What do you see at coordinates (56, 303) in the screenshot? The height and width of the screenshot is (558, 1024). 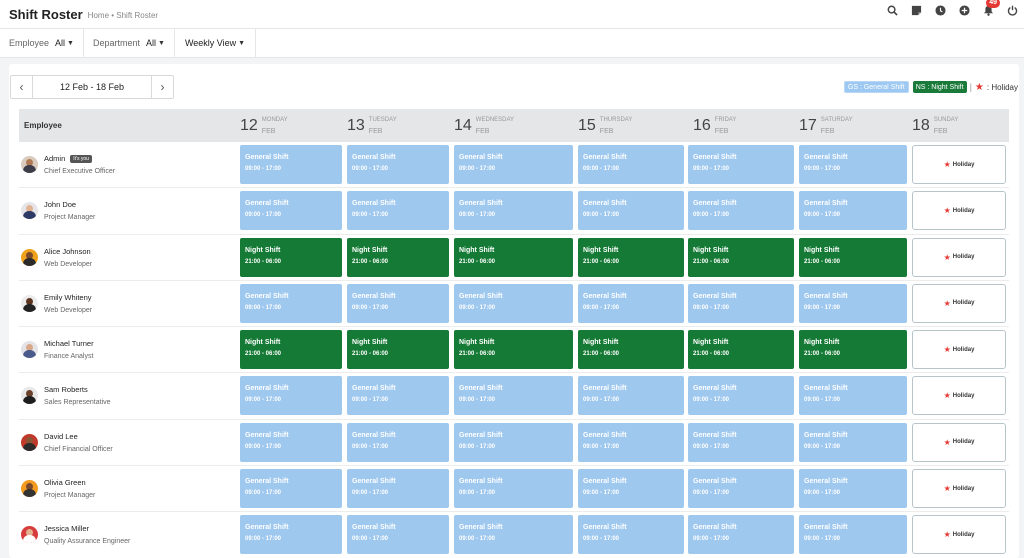 I see `employee-info: Emily Whiteny Web Developer` at bounding box center [56, 303].